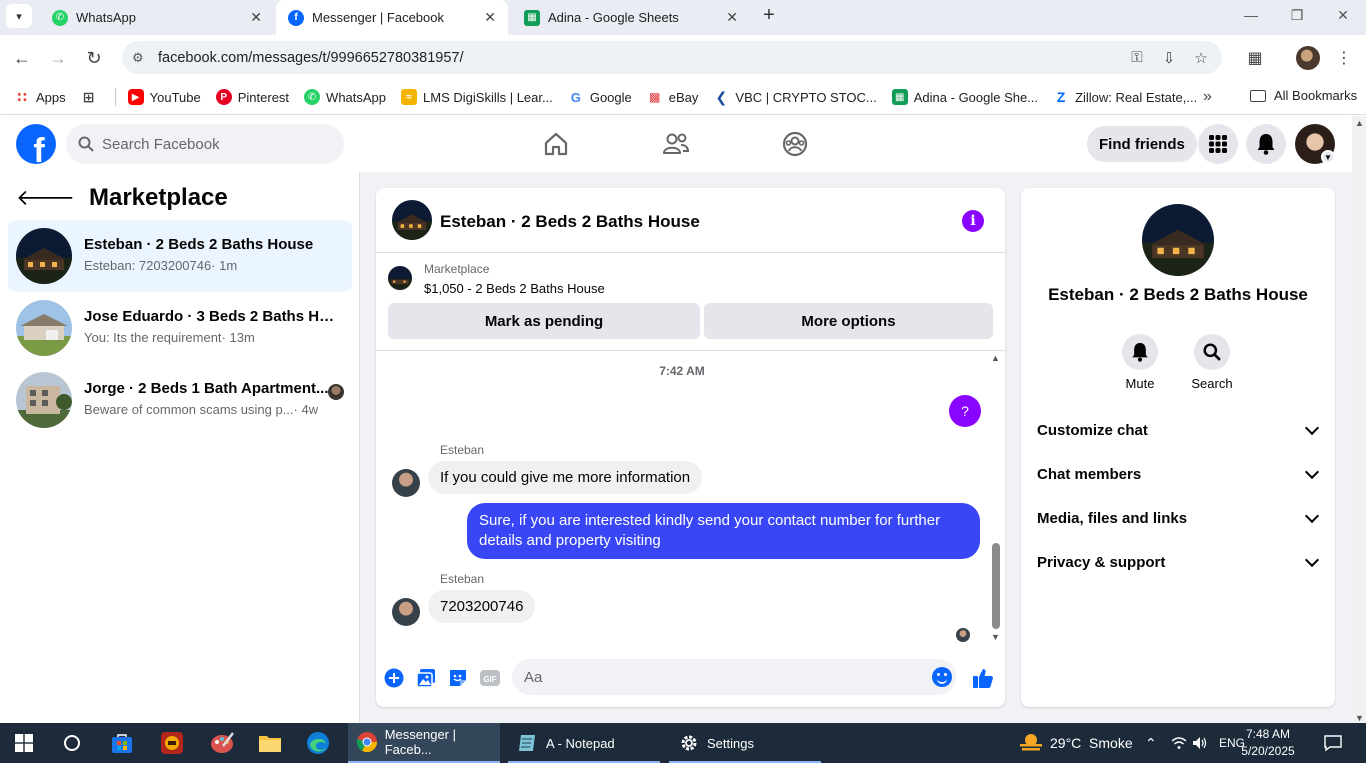  Describe the element at coordinates (1255, 58) in the screenshot. I see `extensions-puzzle-icon: ▦` at that location.